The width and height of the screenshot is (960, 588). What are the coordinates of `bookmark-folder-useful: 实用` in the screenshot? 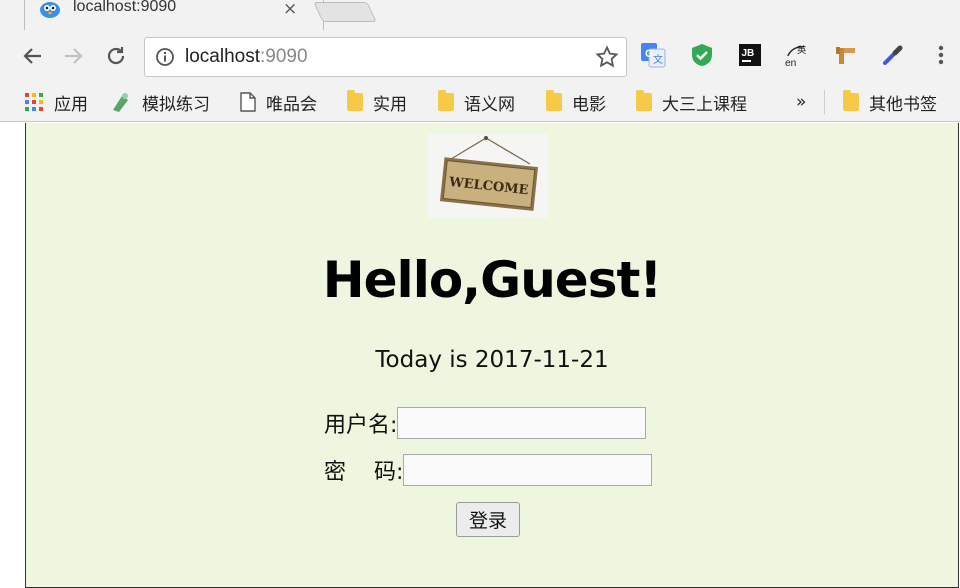 It's located at (377, 102).